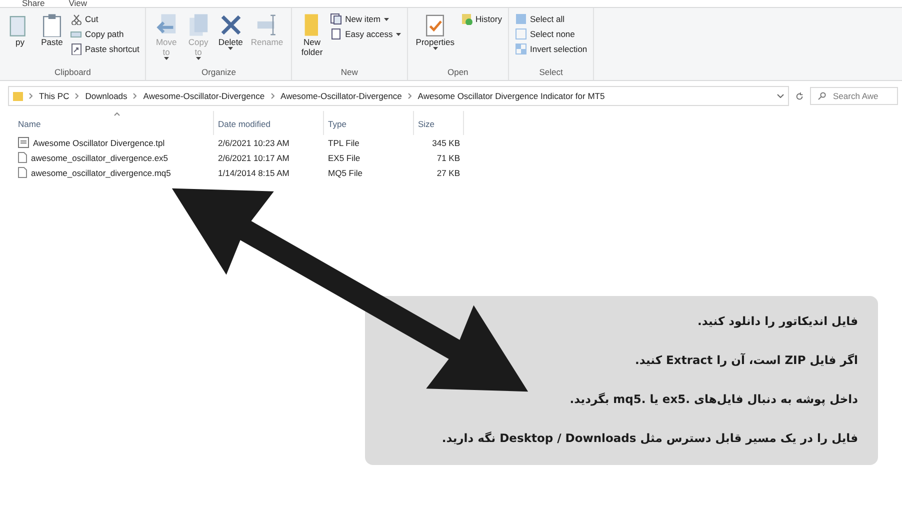 The width and height of the screenshot is (902, 507). I want to click on clipboard-icon, so click(52, 25).